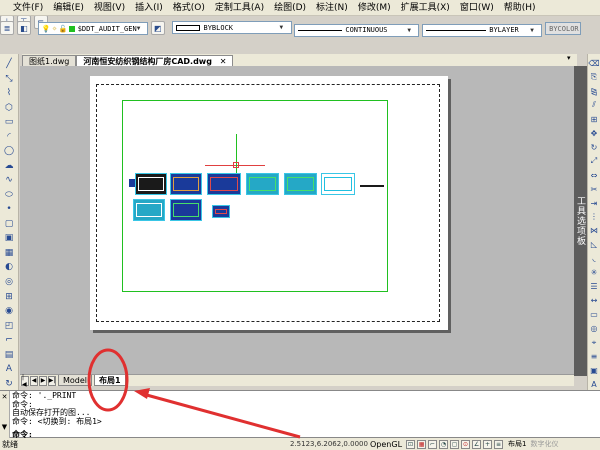 The height and width of the screenshot is (450, 600). I want to click on make-block-icon: ▣, so click(9, 238).